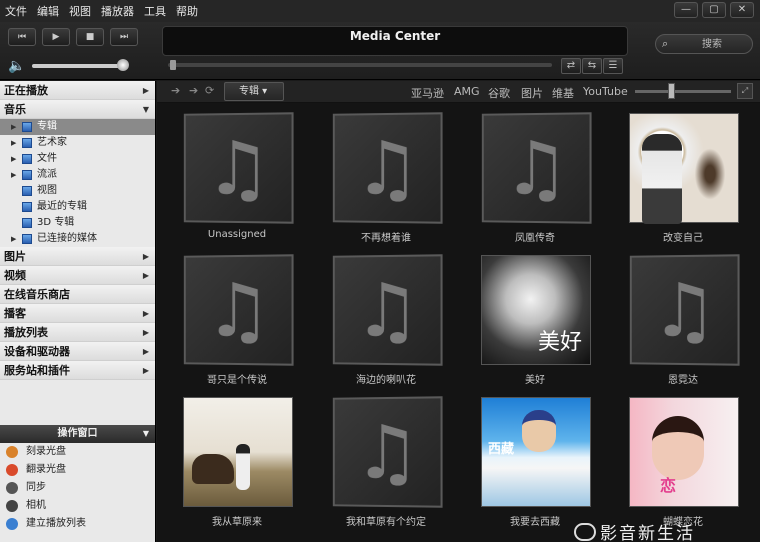 The height and width of the screenshot is (542, 760). What do you see at coordinates (605, 91) in the screenshot?
I see `source-youtube: YouTube` at bounding box center [605, 91].